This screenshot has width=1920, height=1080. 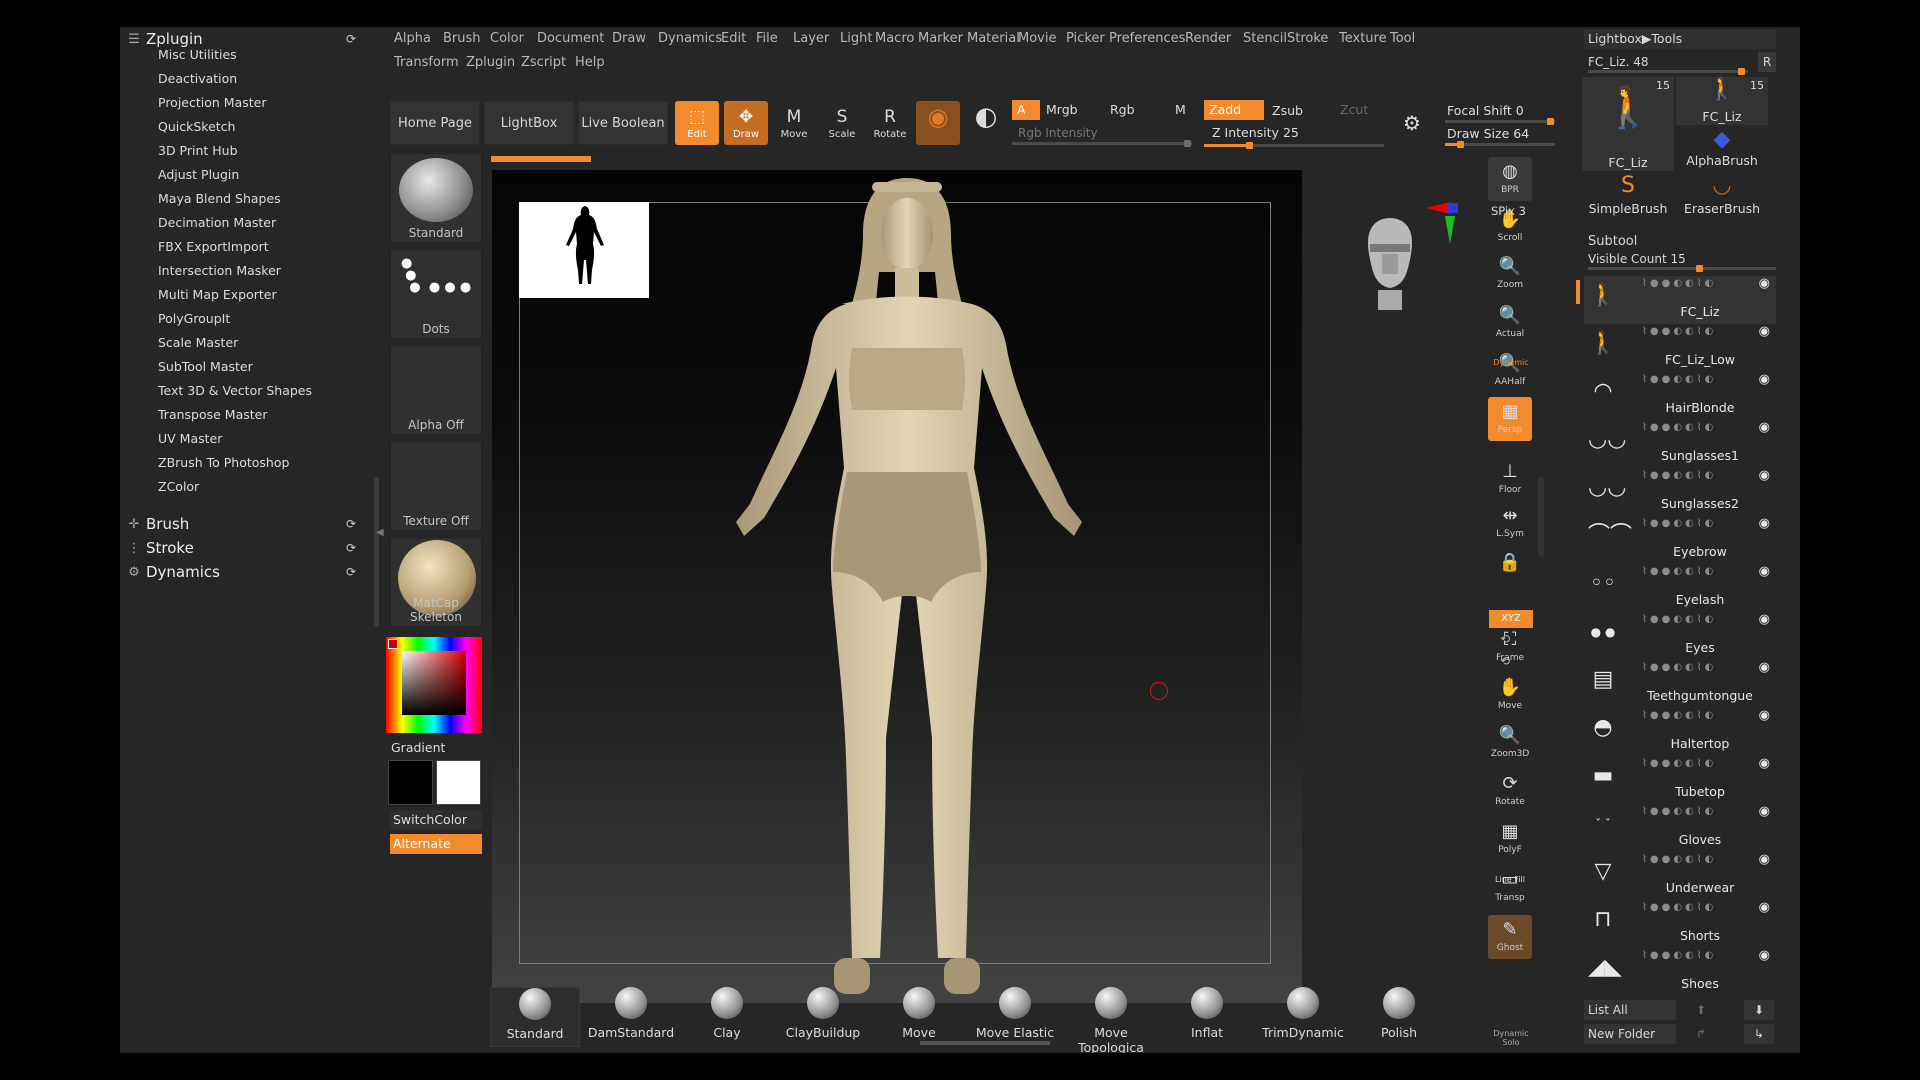 What do you see at coordinates (823, 1017) in the screenshot?
I see `brush-claybuildup: ClayBuildup` at bounding box center [823, 1017].